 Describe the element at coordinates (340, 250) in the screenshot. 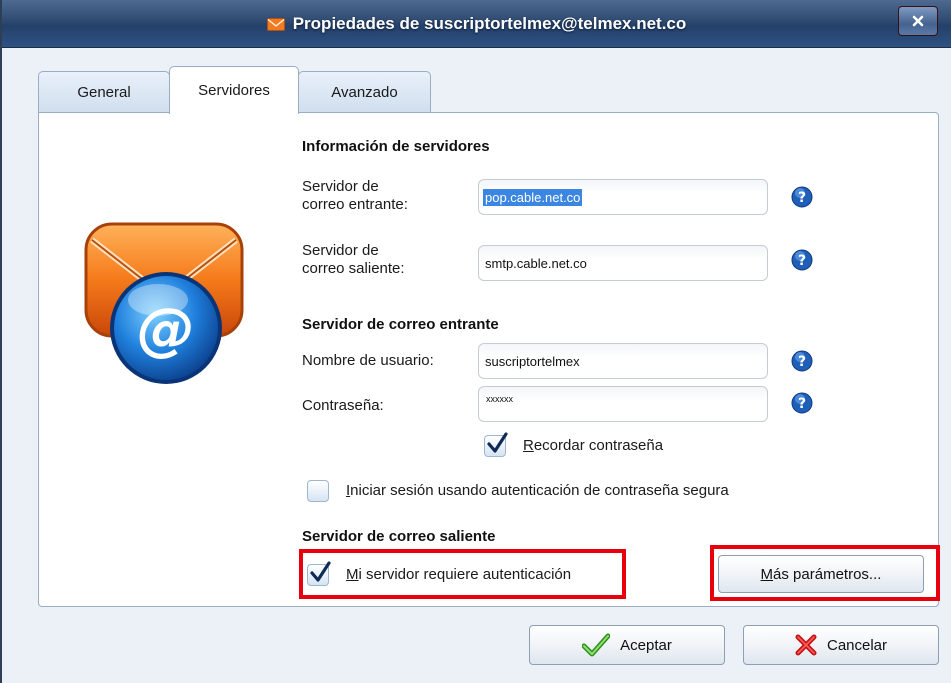

I see `outgoing-server-label-line1: Servidor de` at that location.